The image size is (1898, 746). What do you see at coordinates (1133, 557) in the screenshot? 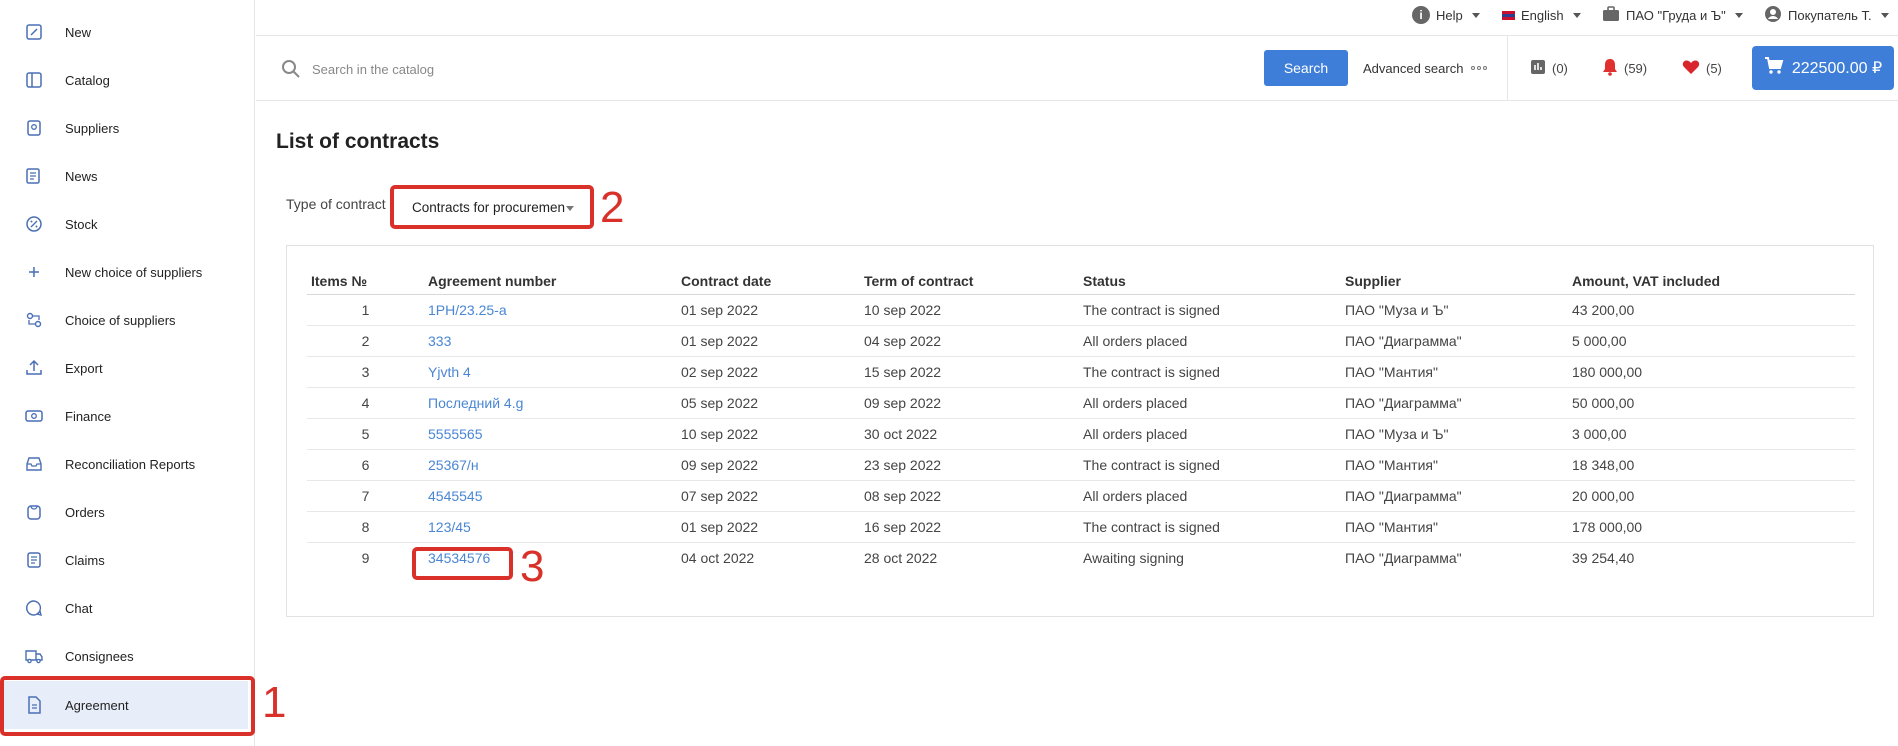
I see `contract-status: Awaiting signing` at bounding box center [1133, 557].